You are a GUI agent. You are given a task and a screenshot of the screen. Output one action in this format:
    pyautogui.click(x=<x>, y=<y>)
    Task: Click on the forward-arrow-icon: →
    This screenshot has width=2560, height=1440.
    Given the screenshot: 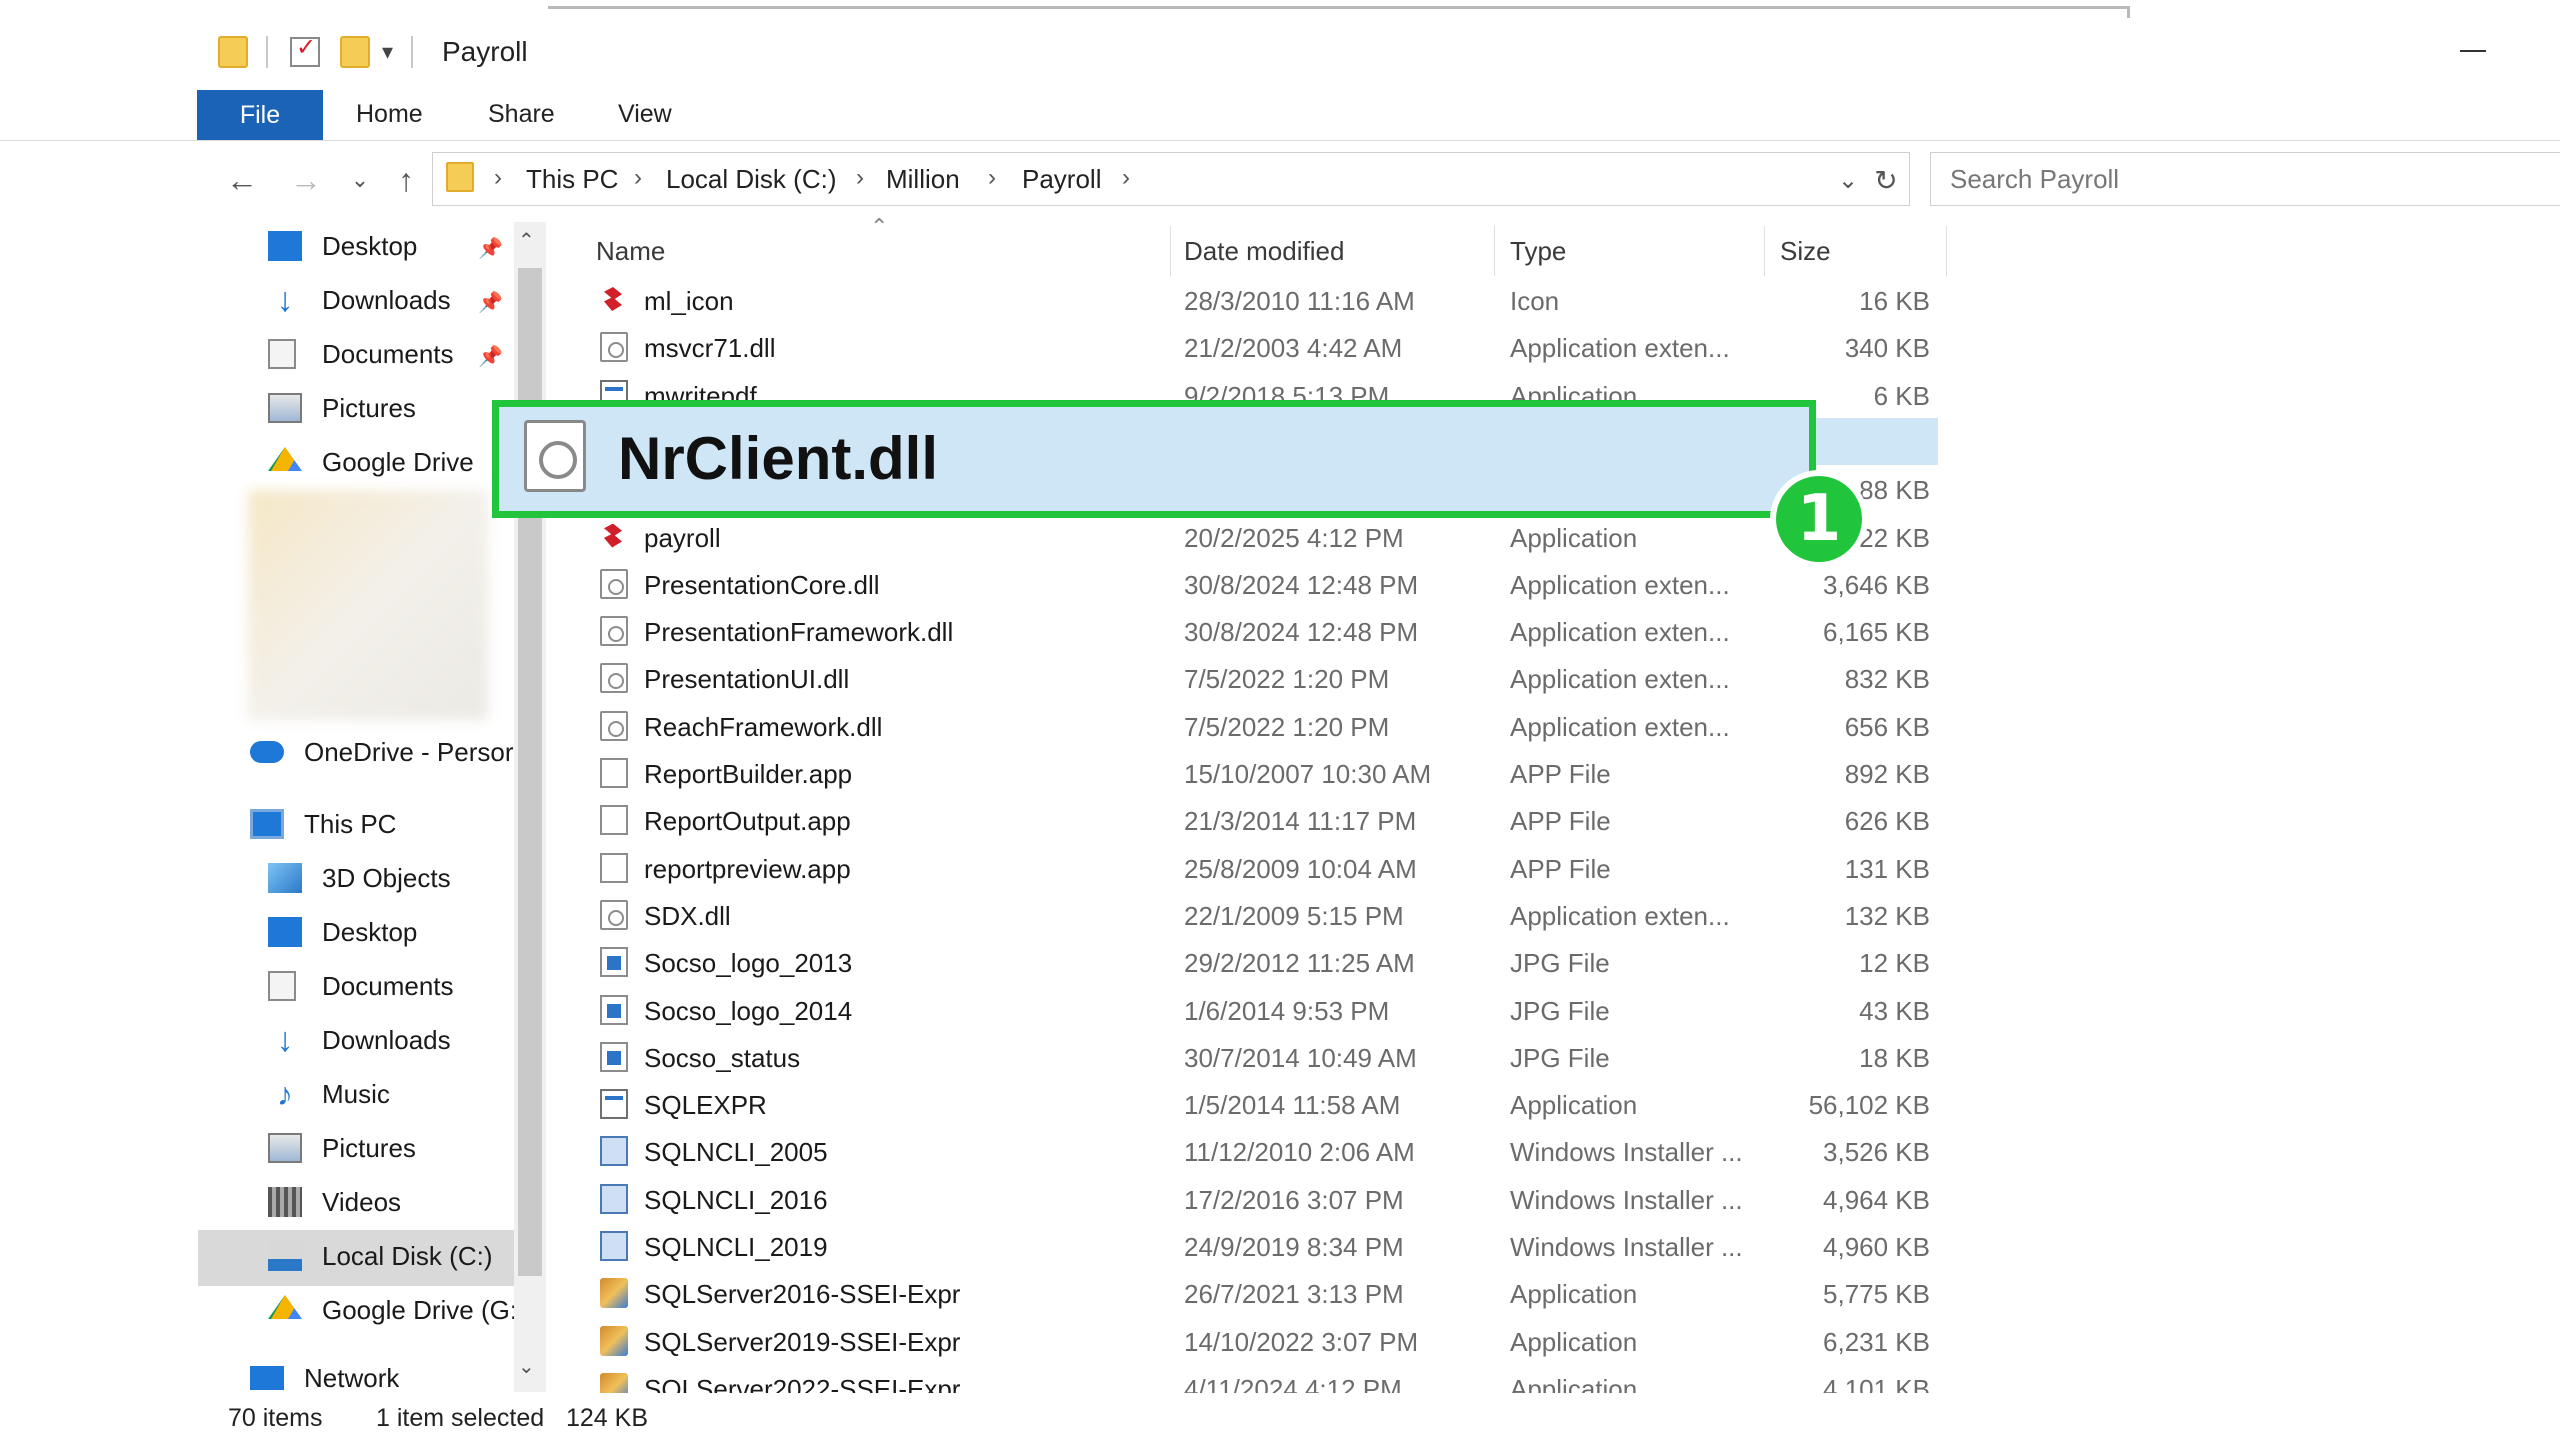 What is the action you would take?
    pyautogui.click(x=306, y=180)
    